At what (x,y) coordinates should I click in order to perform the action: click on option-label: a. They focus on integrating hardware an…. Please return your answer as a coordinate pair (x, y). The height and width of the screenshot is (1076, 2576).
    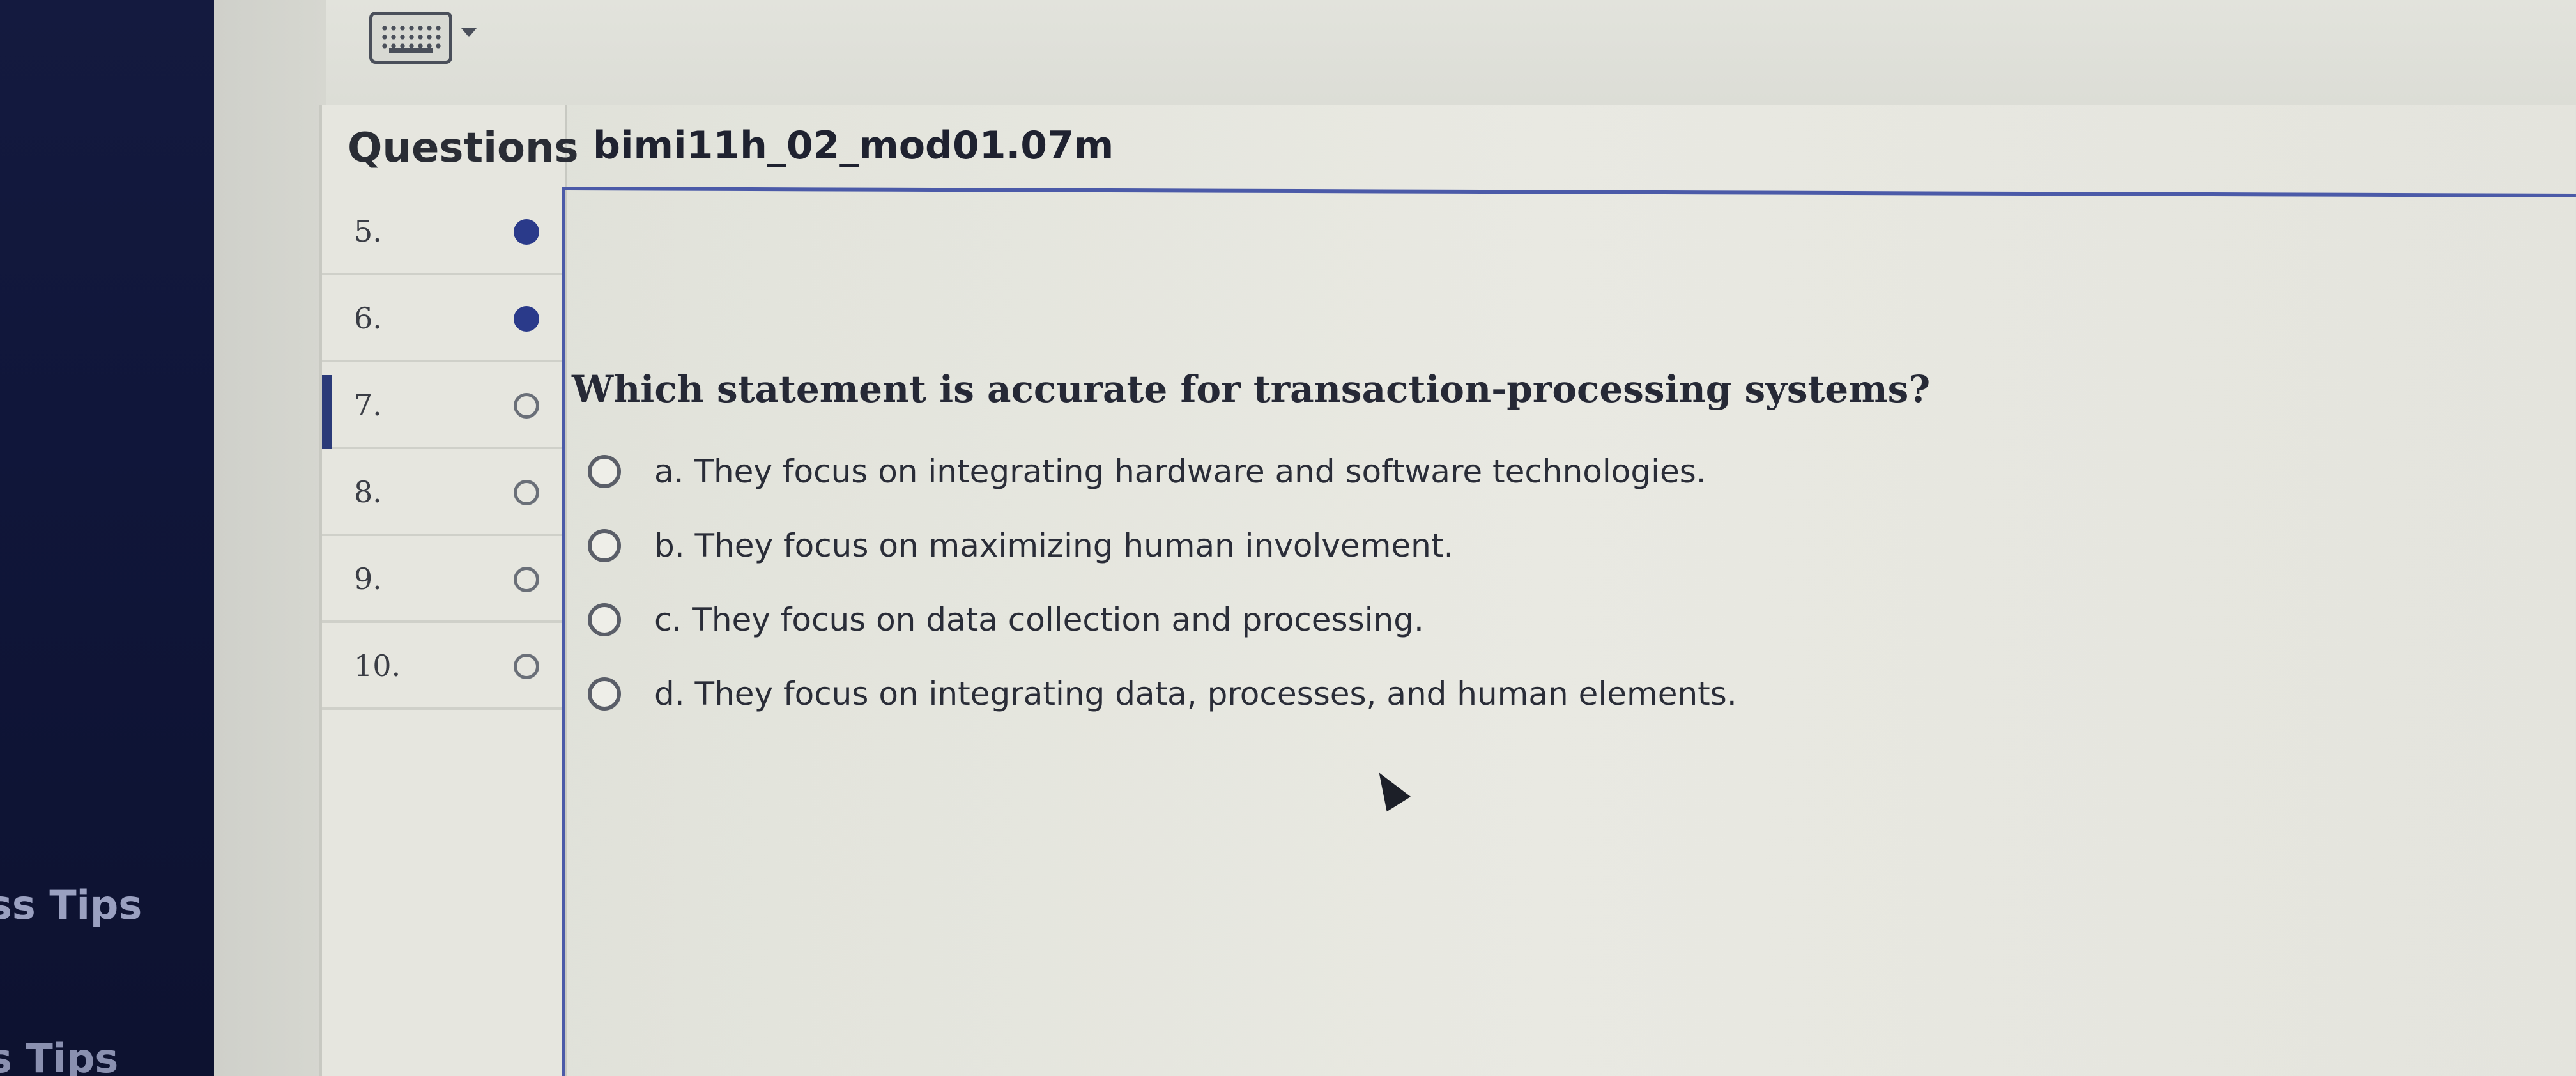
    Looking at the image, I should click on (1180, 472).